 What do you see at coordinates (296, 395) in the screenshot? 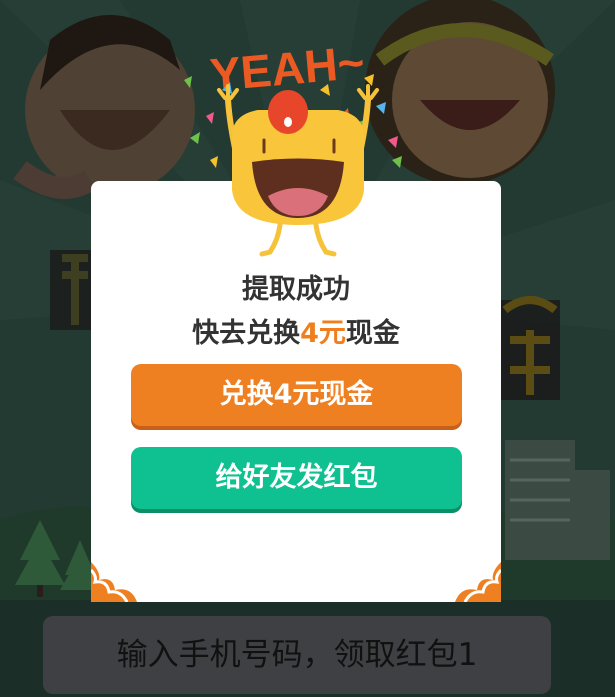
I see `exchange-cash-button: 兑换4元现金` at bounding box center [296, 395].